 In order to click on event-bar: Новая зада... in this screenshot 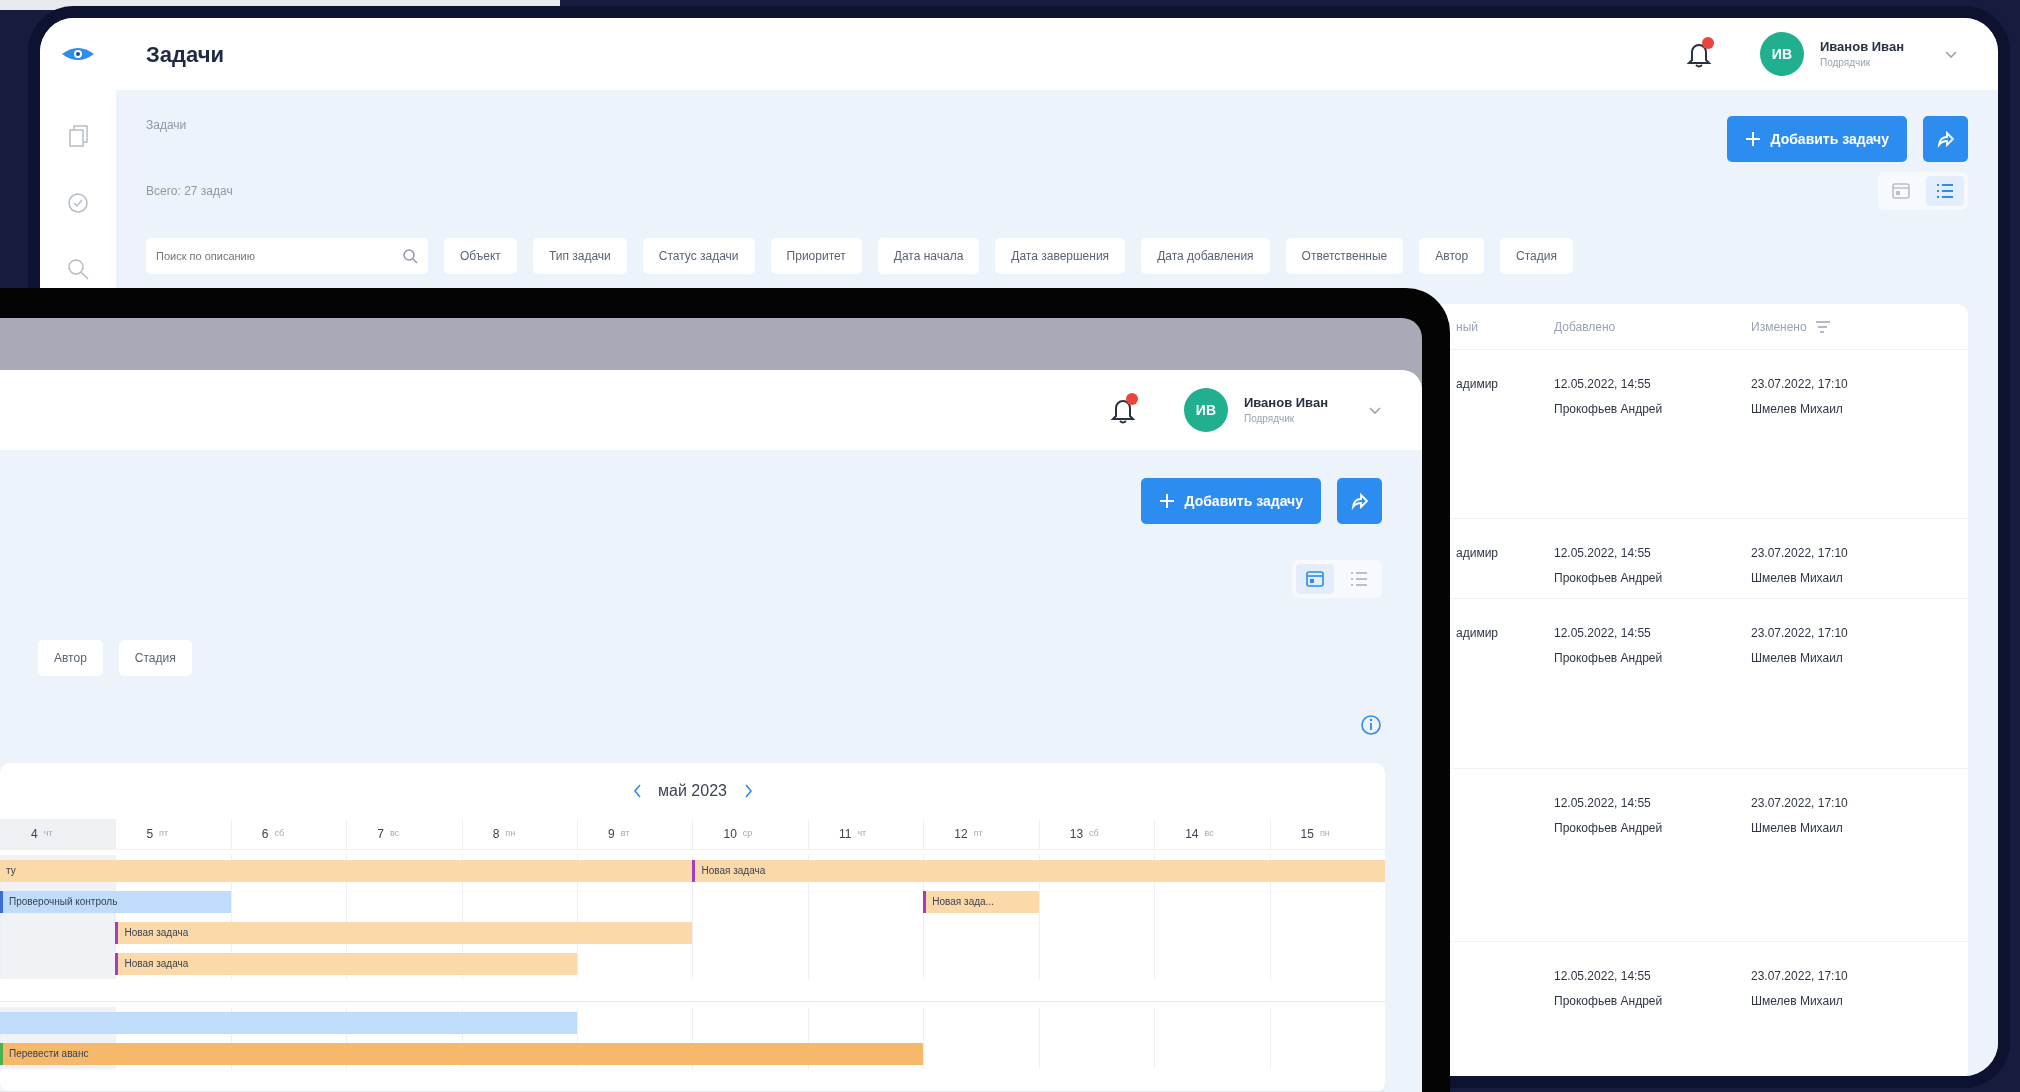, I will do `click(981, 901)`.